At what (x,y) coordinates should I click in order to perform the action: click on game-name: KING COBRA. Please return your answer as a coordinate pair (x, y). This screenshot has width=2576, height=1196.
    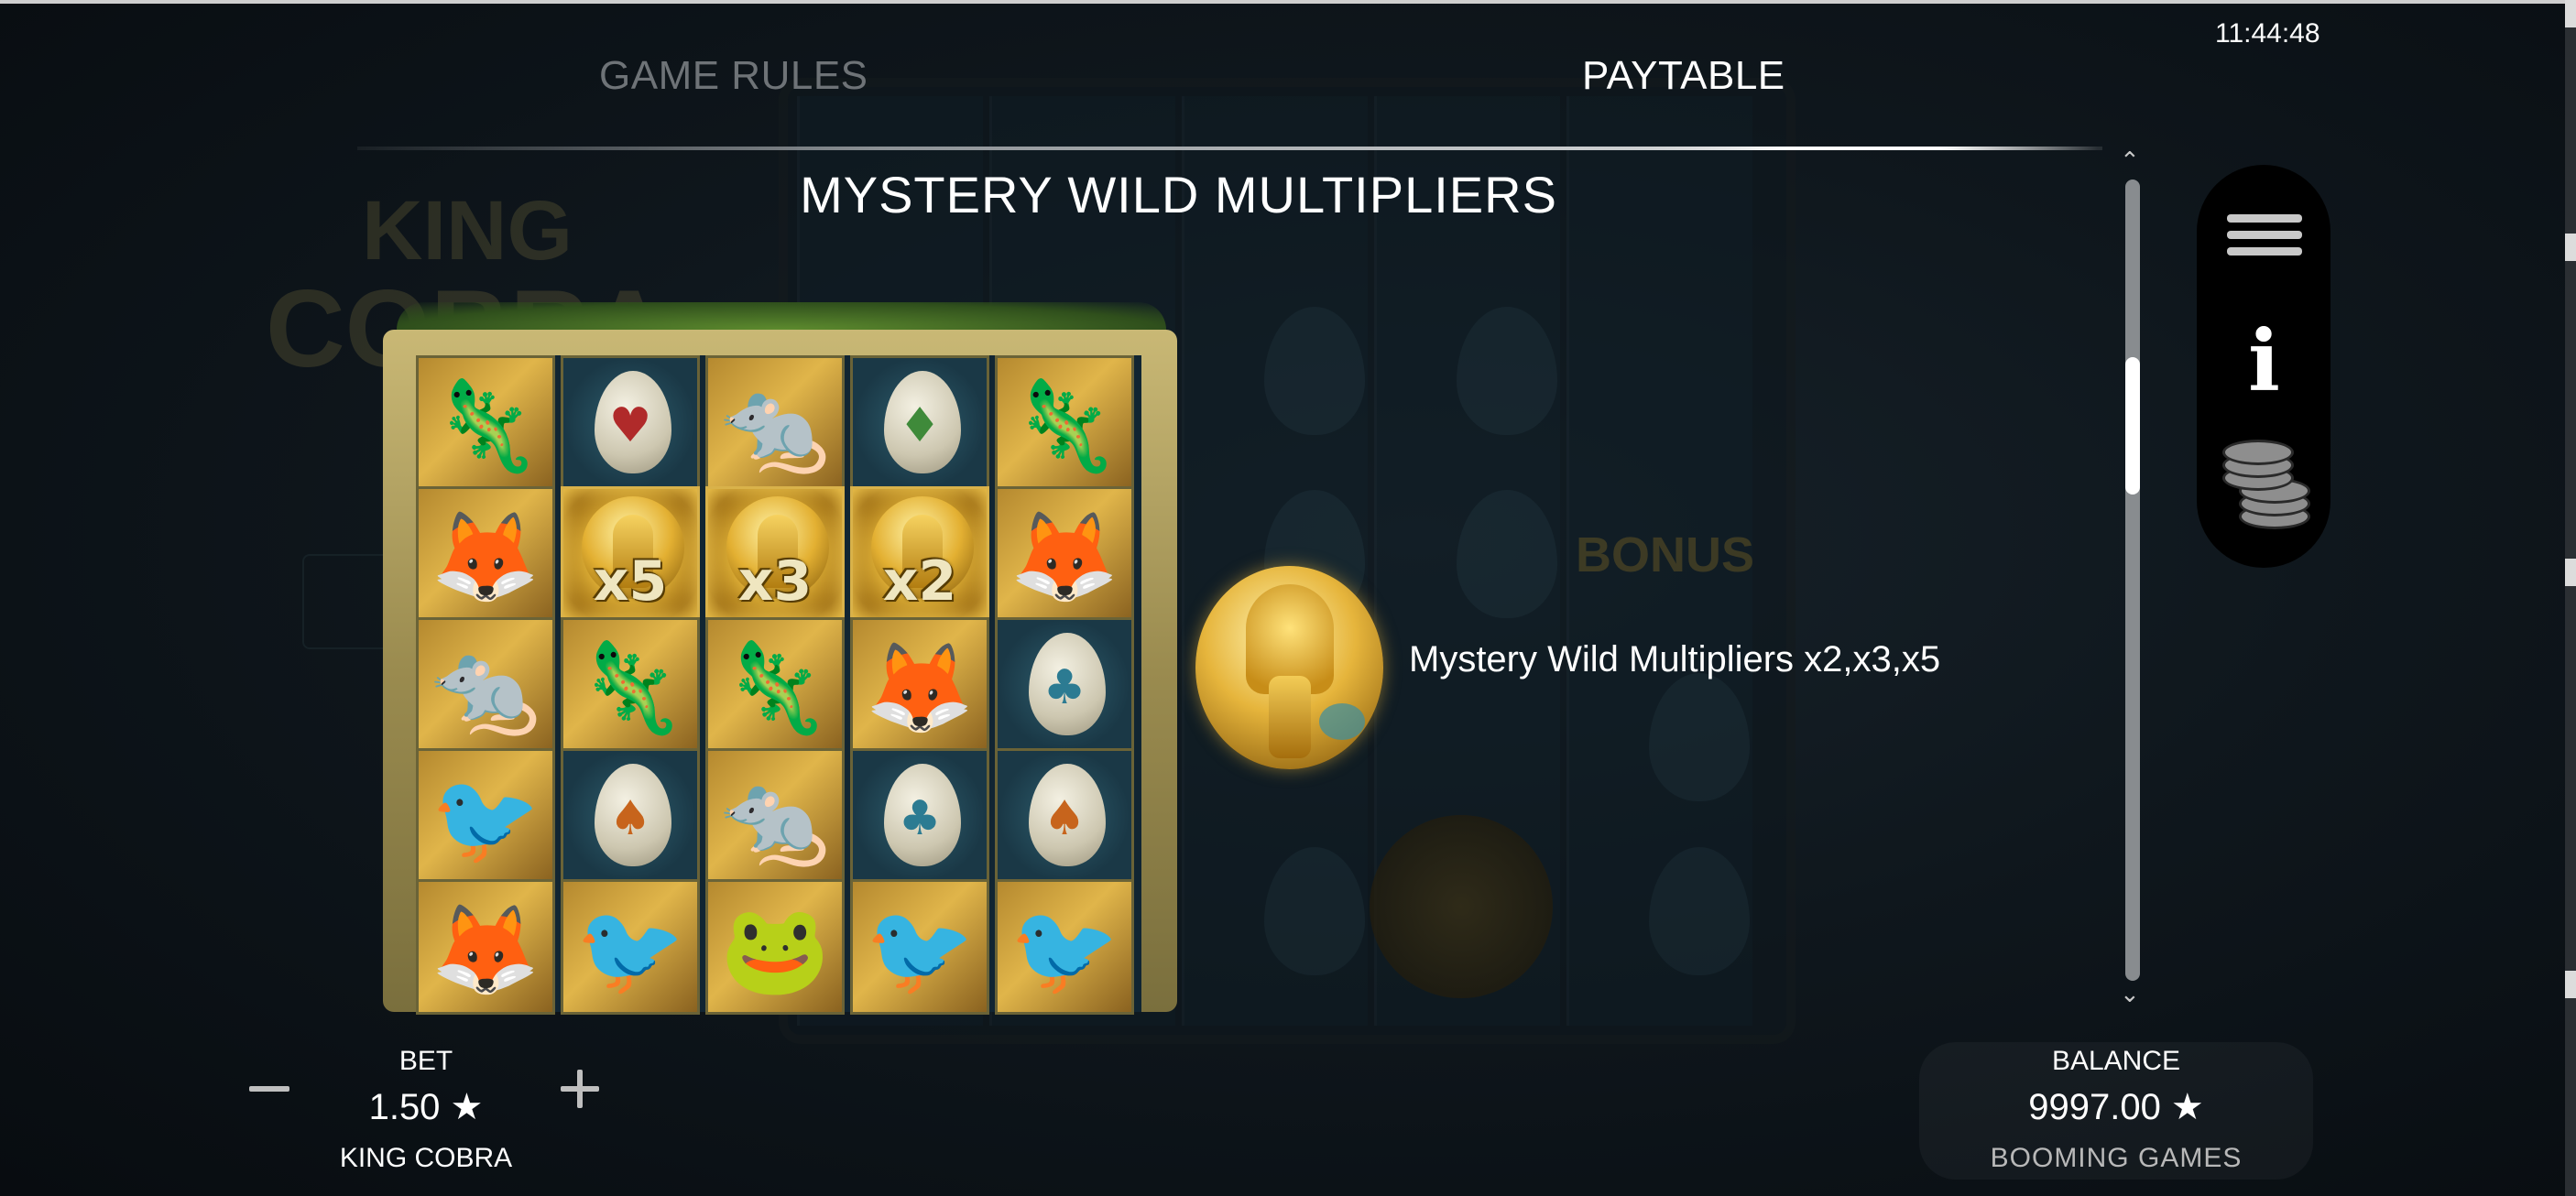
    Looking at the image, I should click on (426, 1158).